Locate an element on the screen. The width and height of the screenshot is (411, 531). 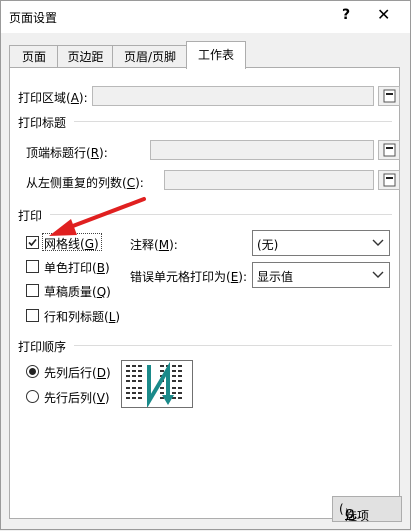
comments-select-value: (无) is located at coordinates (268, 245).